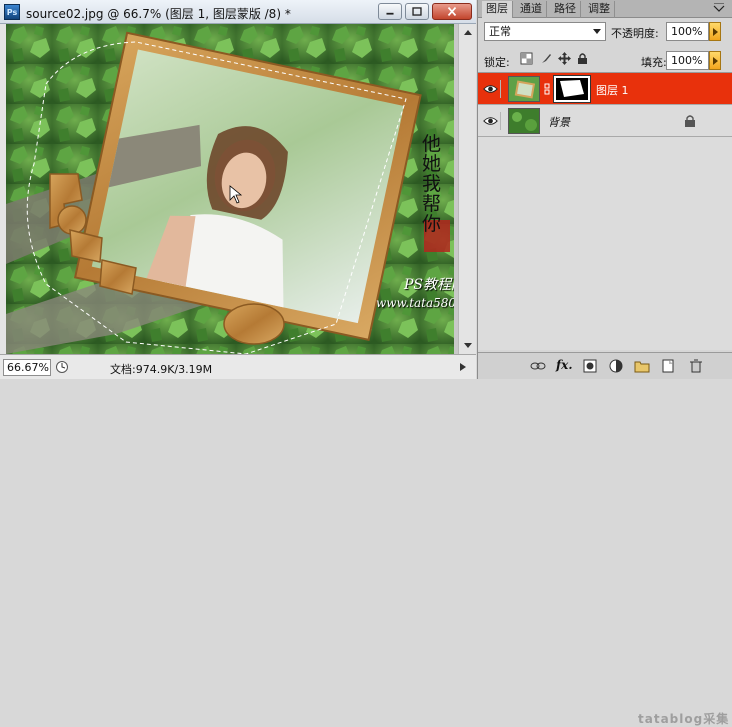  Describe the element at coordinates (564, 365) in the screenshot. I see `layer-style-button: fx.` at that location.